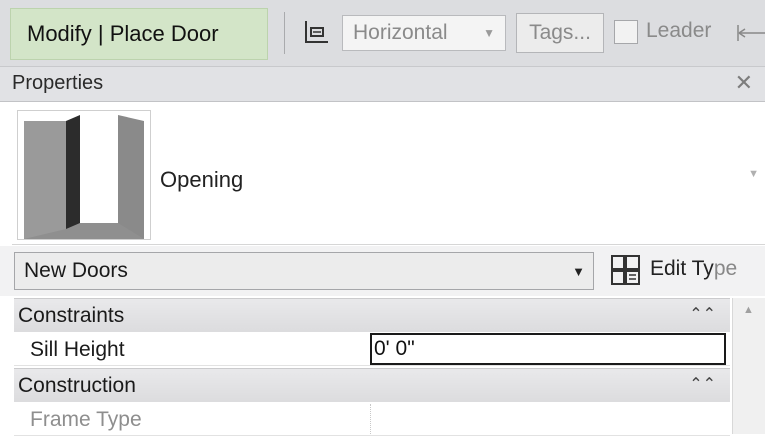 The image size is (765, 436). What do you see at coordinates (679, 30) in the screenshot?
I see `leader-label: Leader` at bounding box center [679, 30].